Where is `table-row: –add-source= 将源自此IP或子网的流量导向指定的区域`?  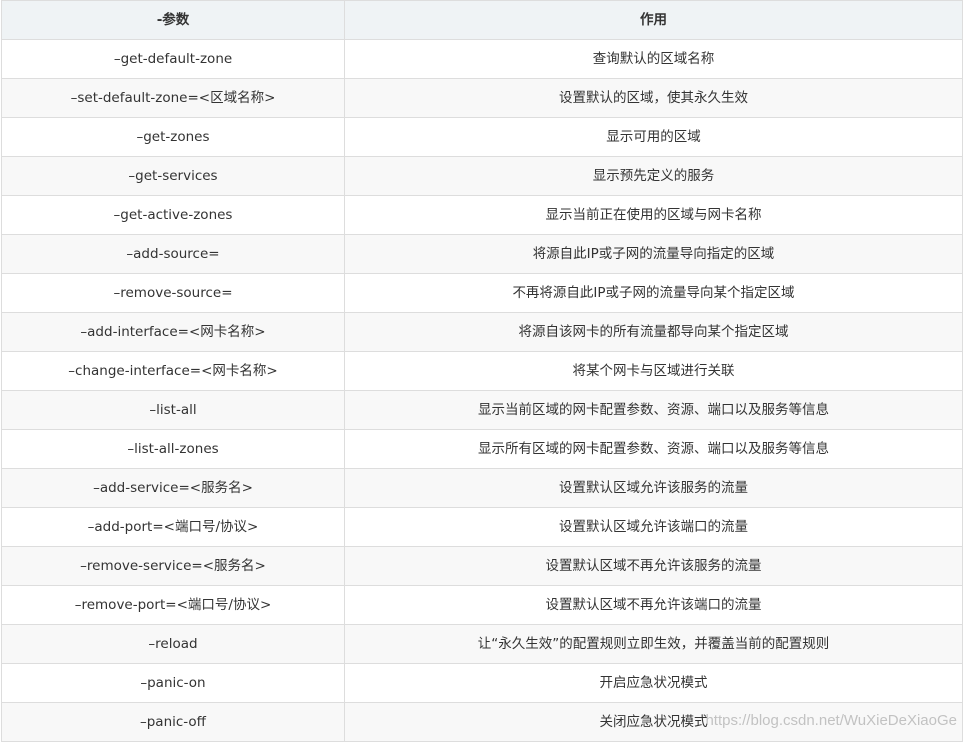
table-row: –add-source= 将源自此IP或子网的流量导向指定的区域 is located at coordinates (482, 254).